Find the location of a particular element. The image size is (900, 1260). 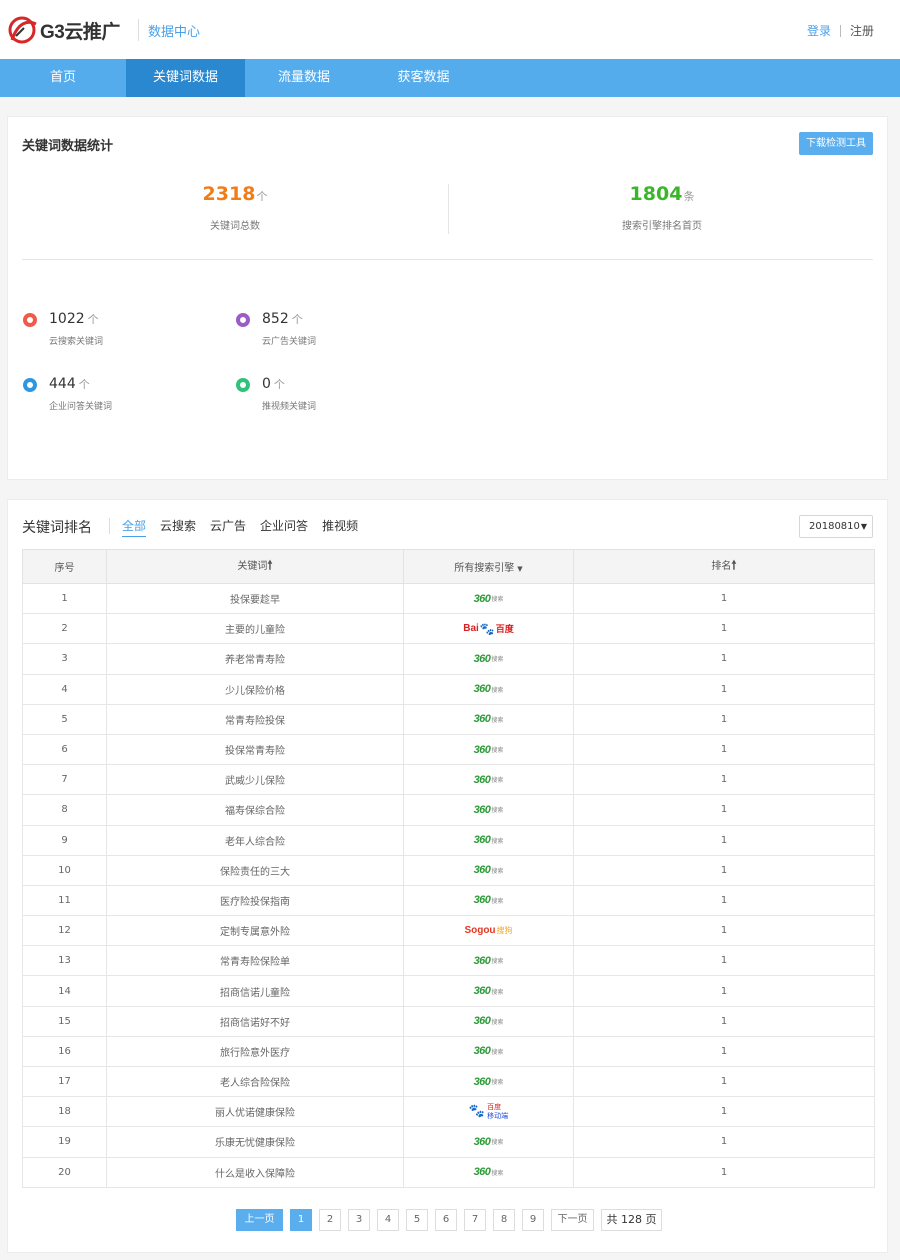

cell-keyword: 定制专属意外险 is located at coordinates (255, 931).